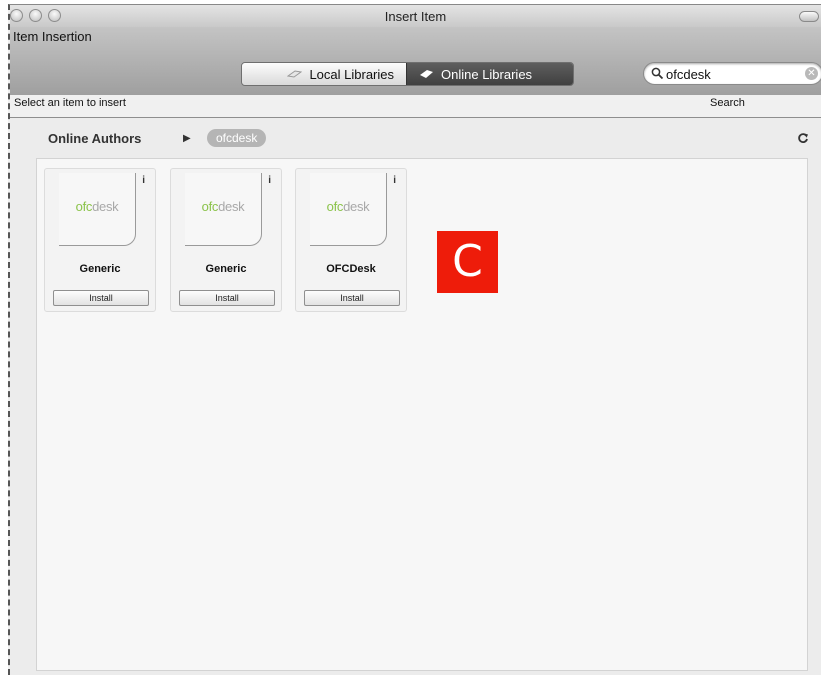 This screenshot has height=675, width=821. I want to click on local-libraries-label: Local Libraries, so click(351, 74).